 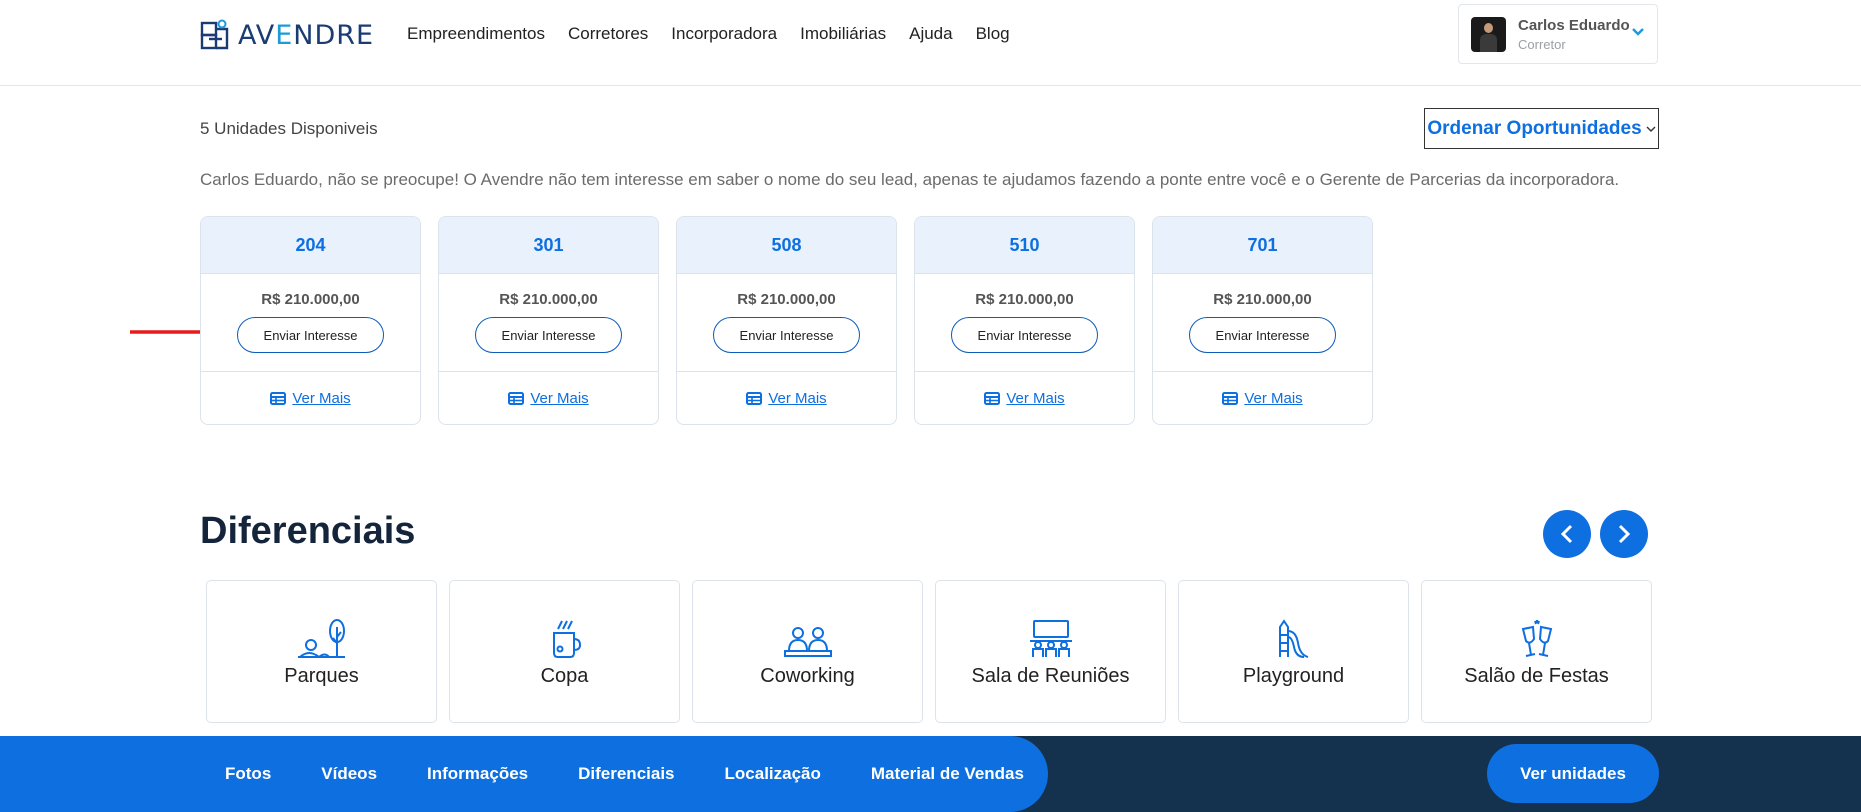 What do you see at coordinates (1574, 25) in the screenshot?
I see `user-name: Carlos Eduardo` at bounding box center [1574, 25].